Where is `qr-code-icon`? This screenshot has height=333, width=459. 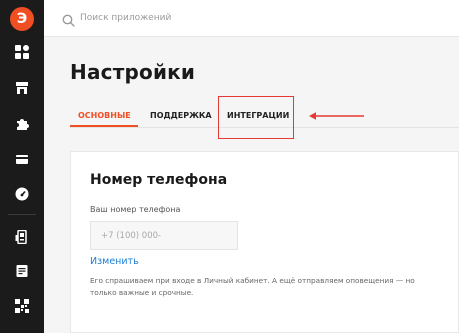 qr-code-icon is located at coordinates (22, 306).